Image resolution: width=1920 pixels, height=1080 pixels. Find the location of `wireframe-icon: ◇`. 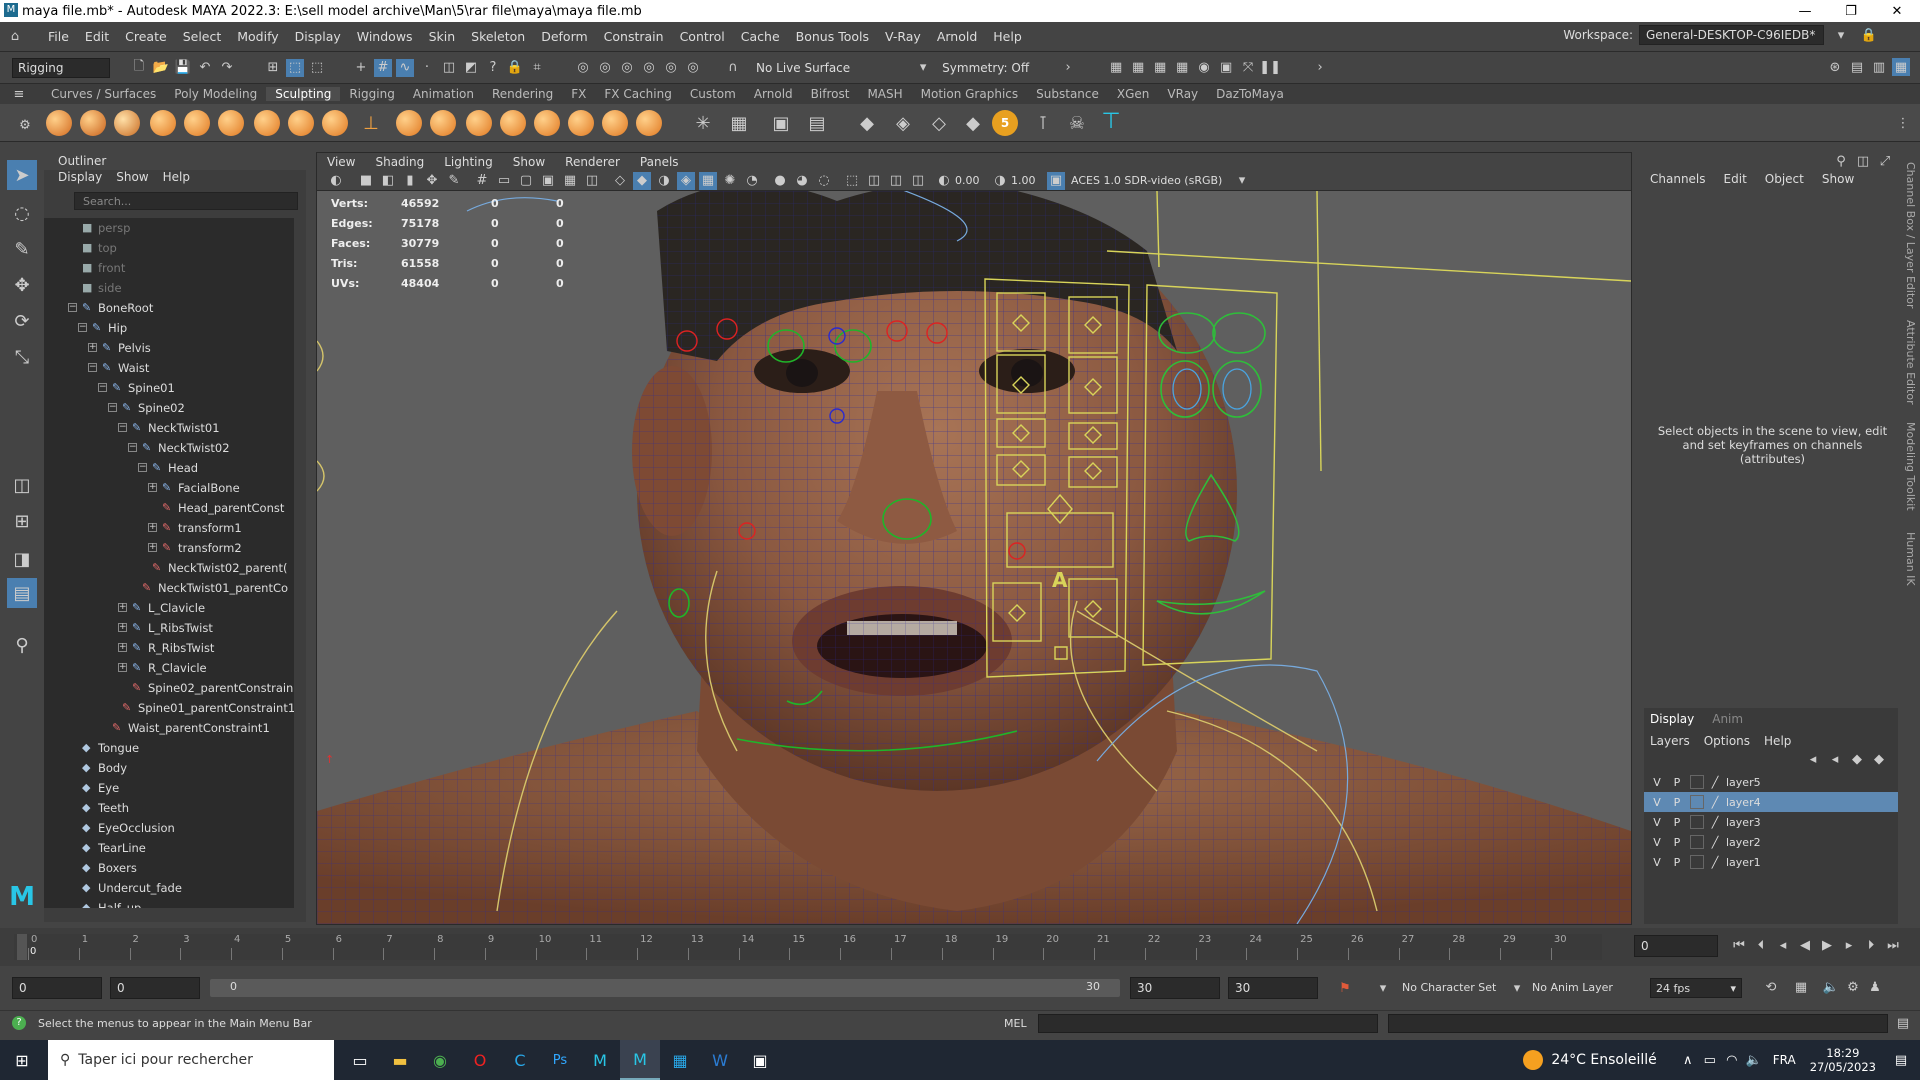

wireframe-icon: ◇ is located at coordinates (620, 181).